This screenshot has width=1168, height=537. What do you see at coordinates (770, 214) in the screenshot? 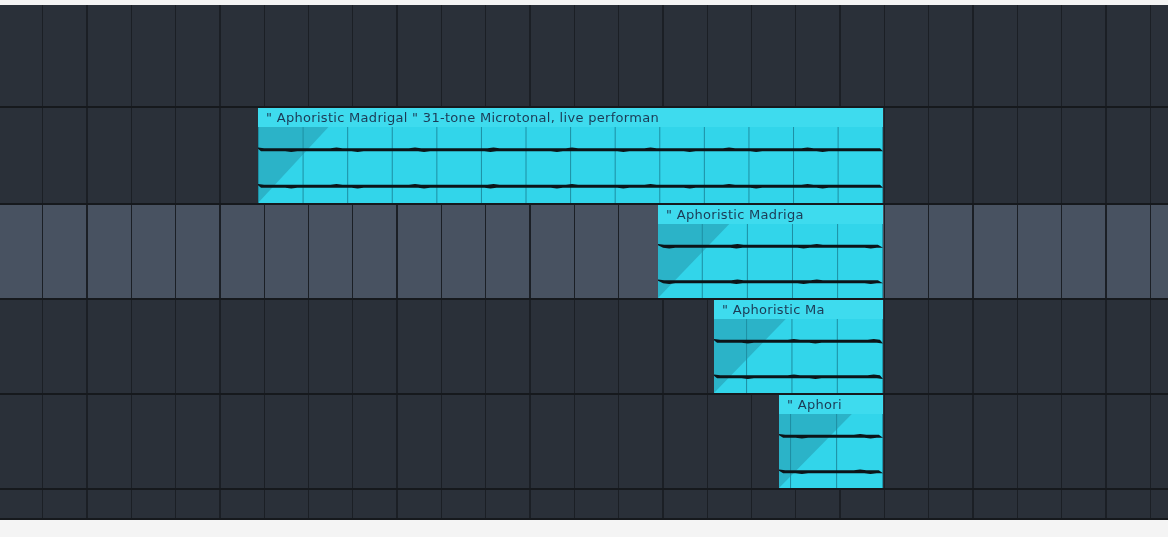
I see `clip-title: " Aphoristic Madriga` at bounding box center [770, 214].